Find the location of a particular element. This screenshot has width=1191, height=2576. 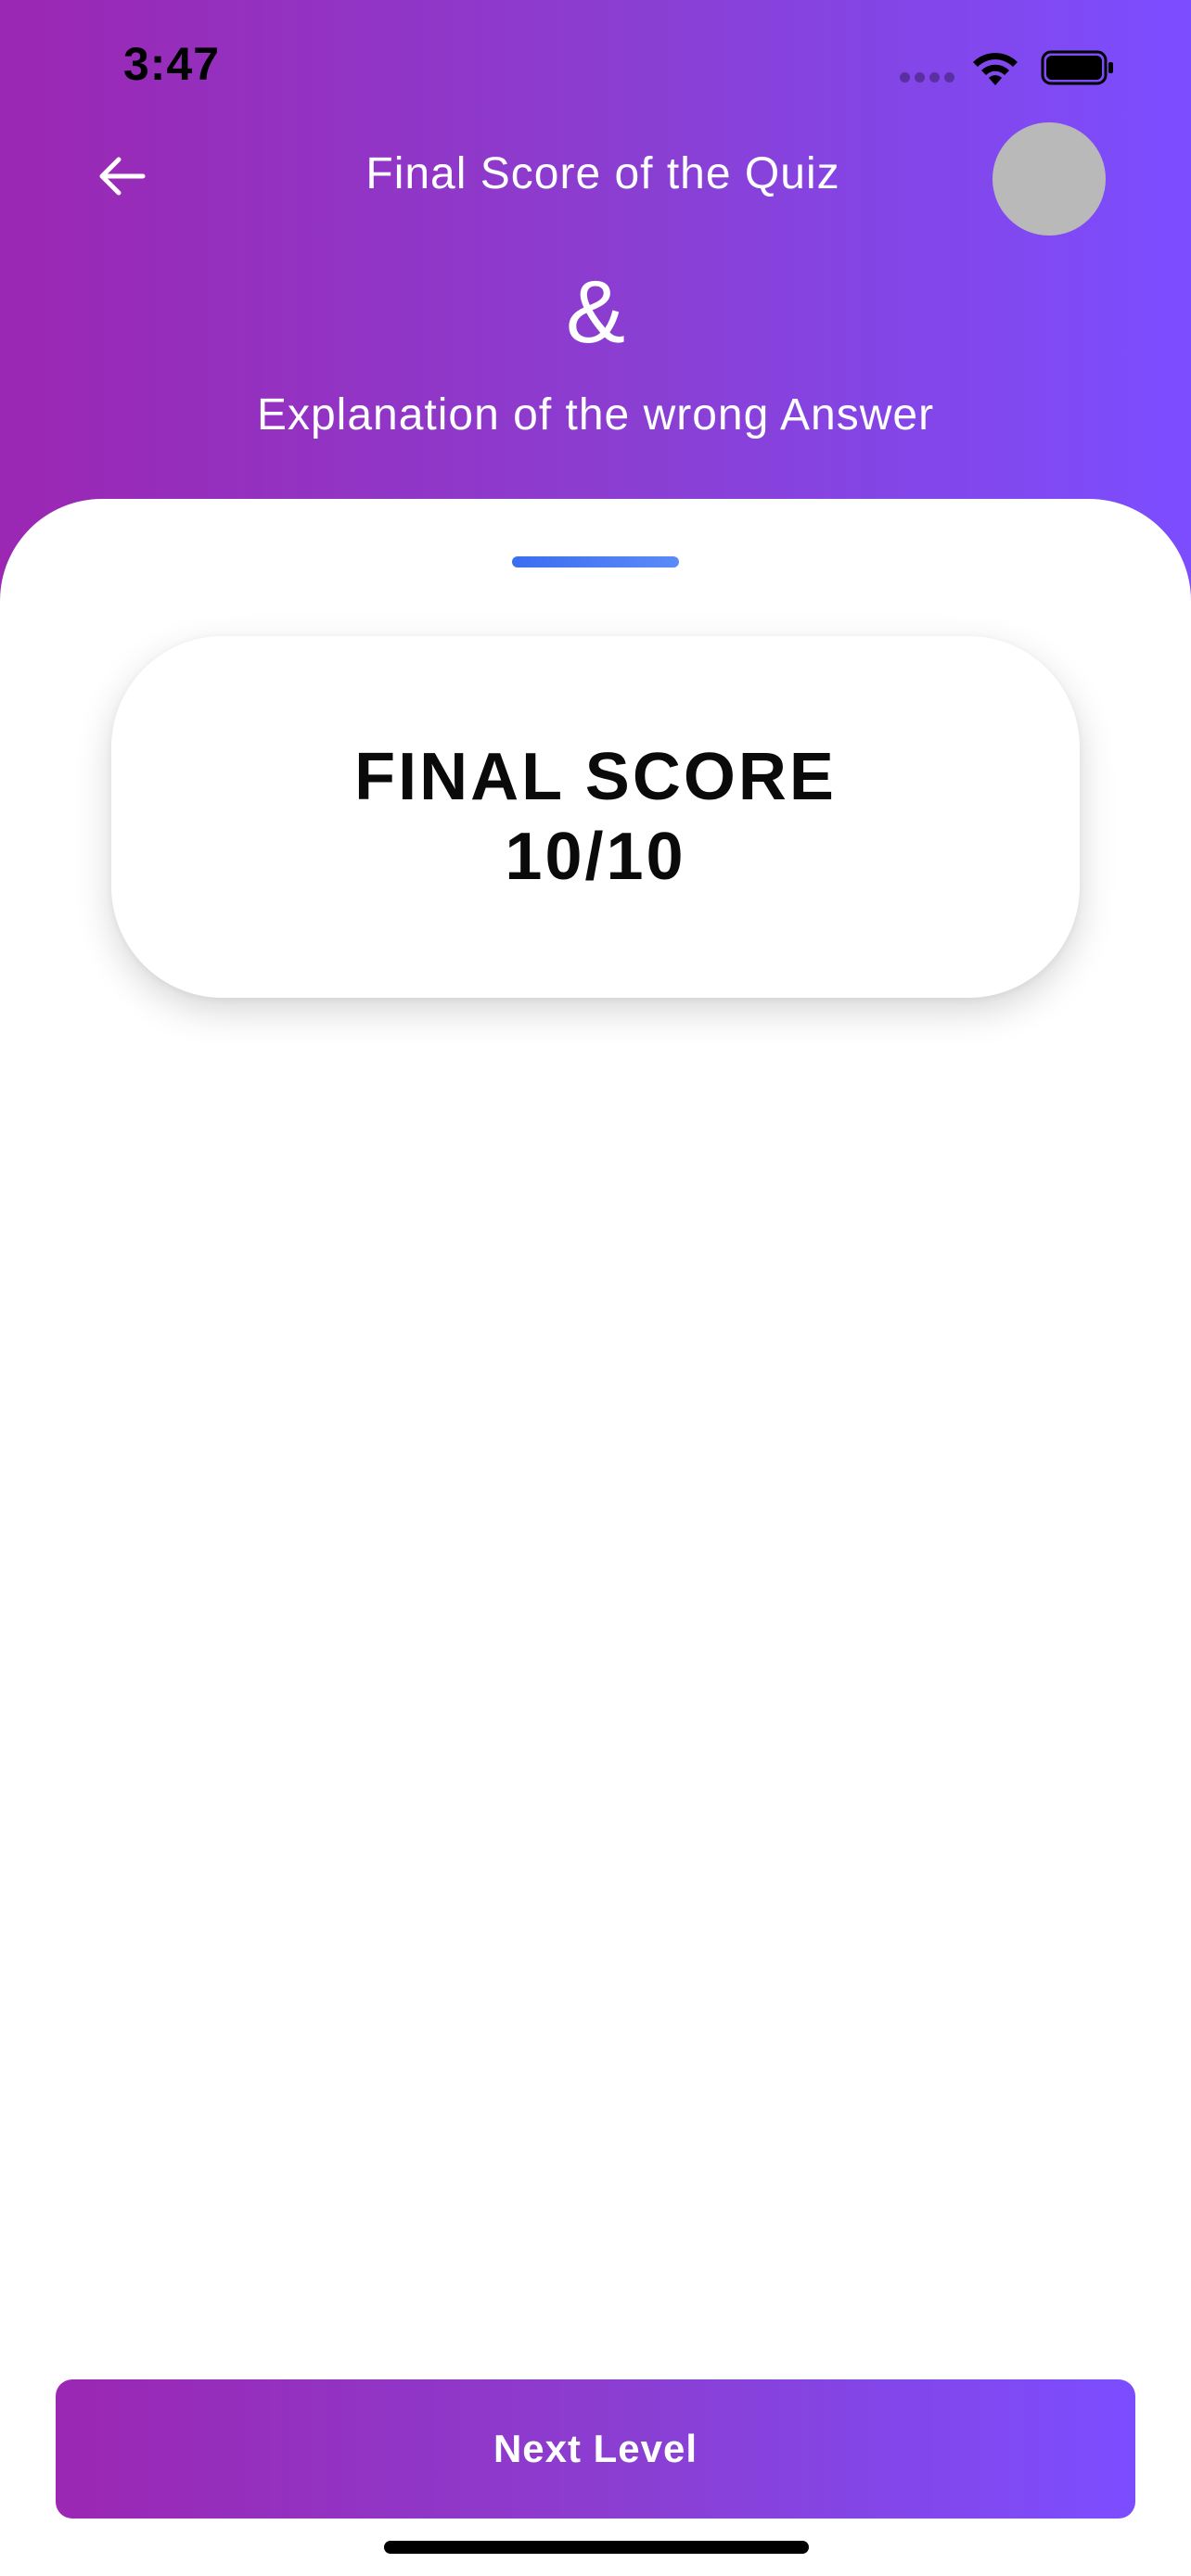

final-score-label: FINAL SCORE is located at coordinates (595, 777).